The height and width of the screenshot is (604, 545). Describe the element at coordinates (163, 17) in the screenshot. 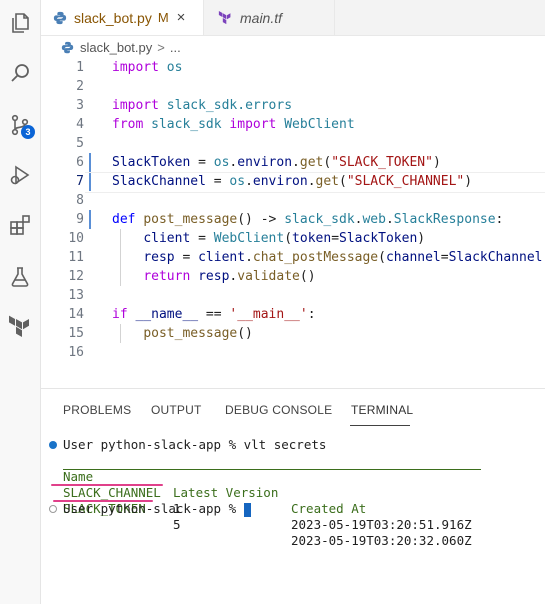

I see `modified-indicator: M` at that location.